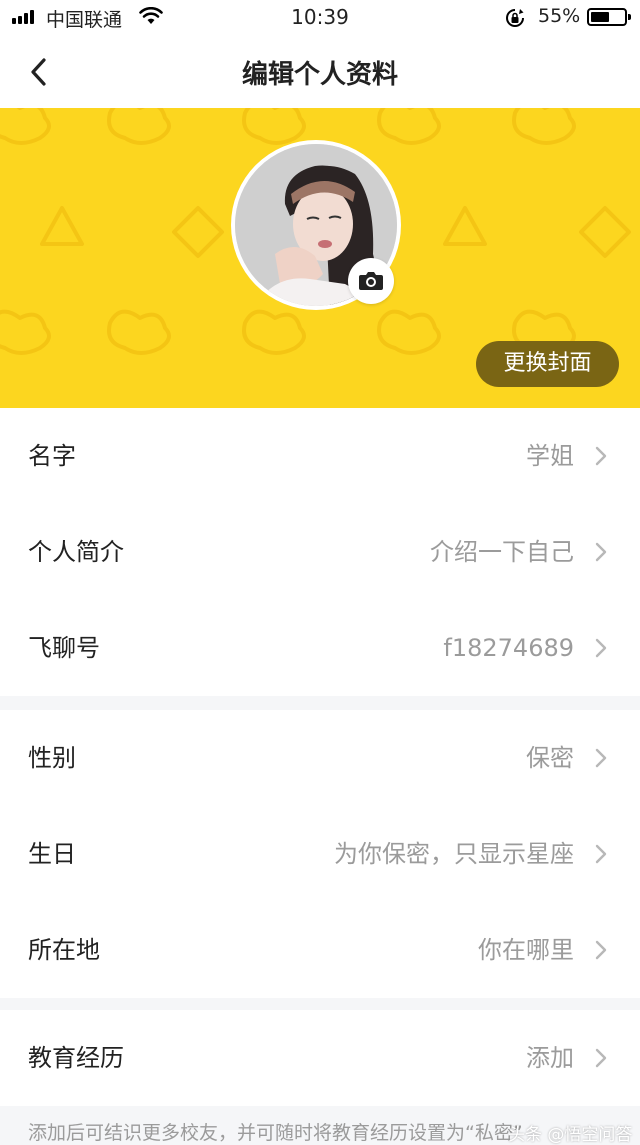  What do you see at coordinates (570, 1135) in the screenshot?
I see `watermark: 头条 @悟空问答` at bounding box center [570, 1135].